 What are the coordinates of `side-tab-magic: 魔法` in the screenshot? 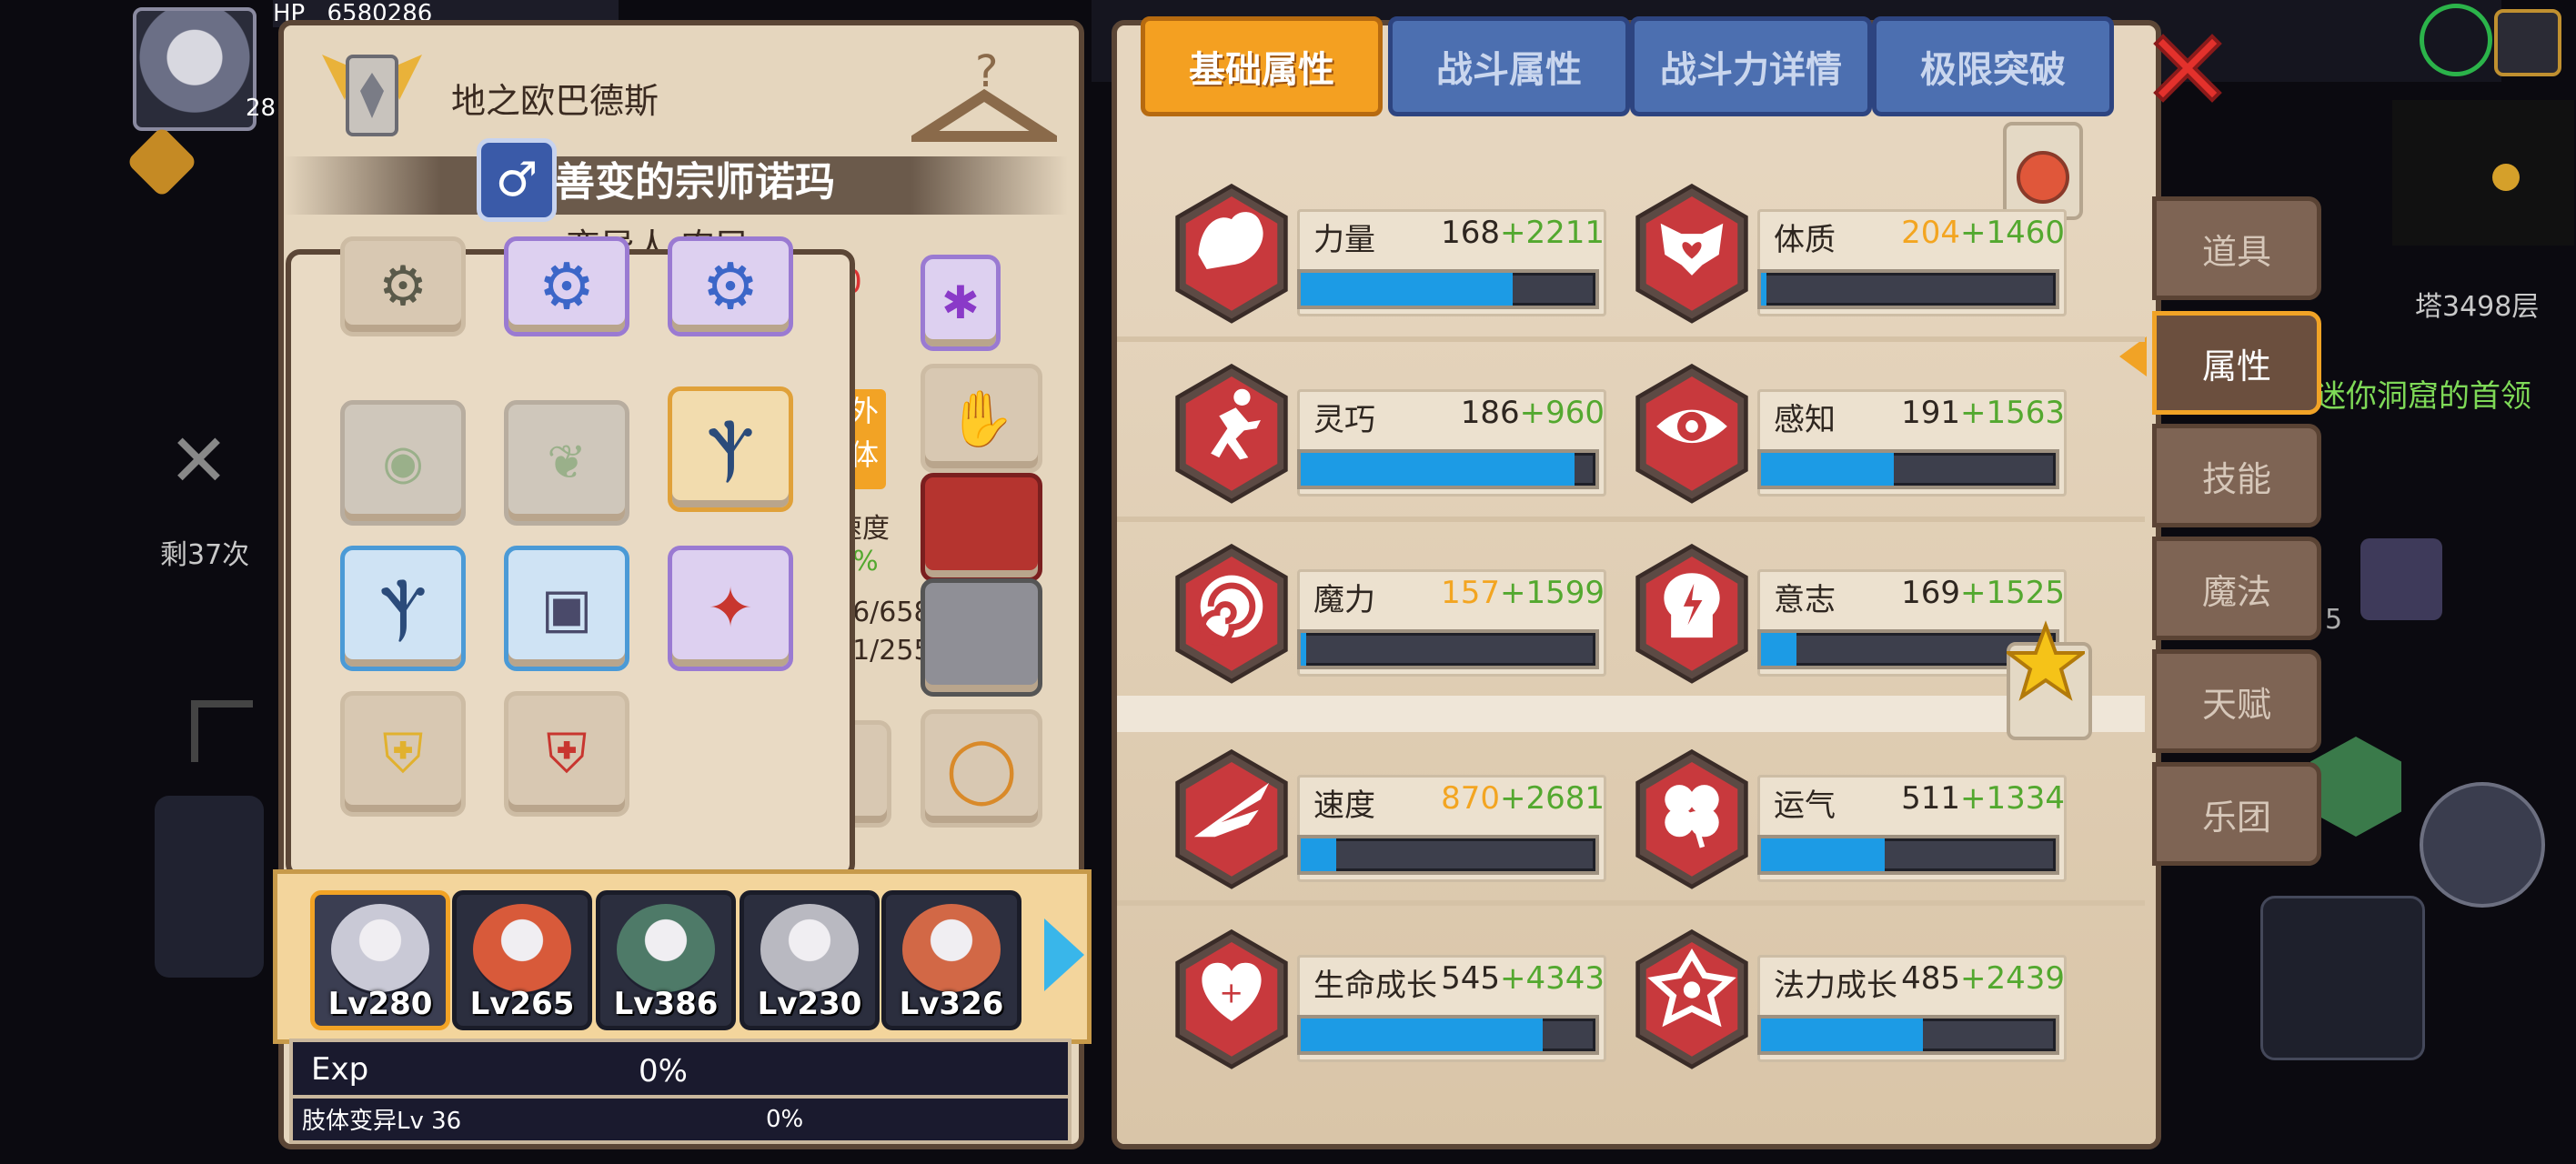 It's located at (2236, 589).